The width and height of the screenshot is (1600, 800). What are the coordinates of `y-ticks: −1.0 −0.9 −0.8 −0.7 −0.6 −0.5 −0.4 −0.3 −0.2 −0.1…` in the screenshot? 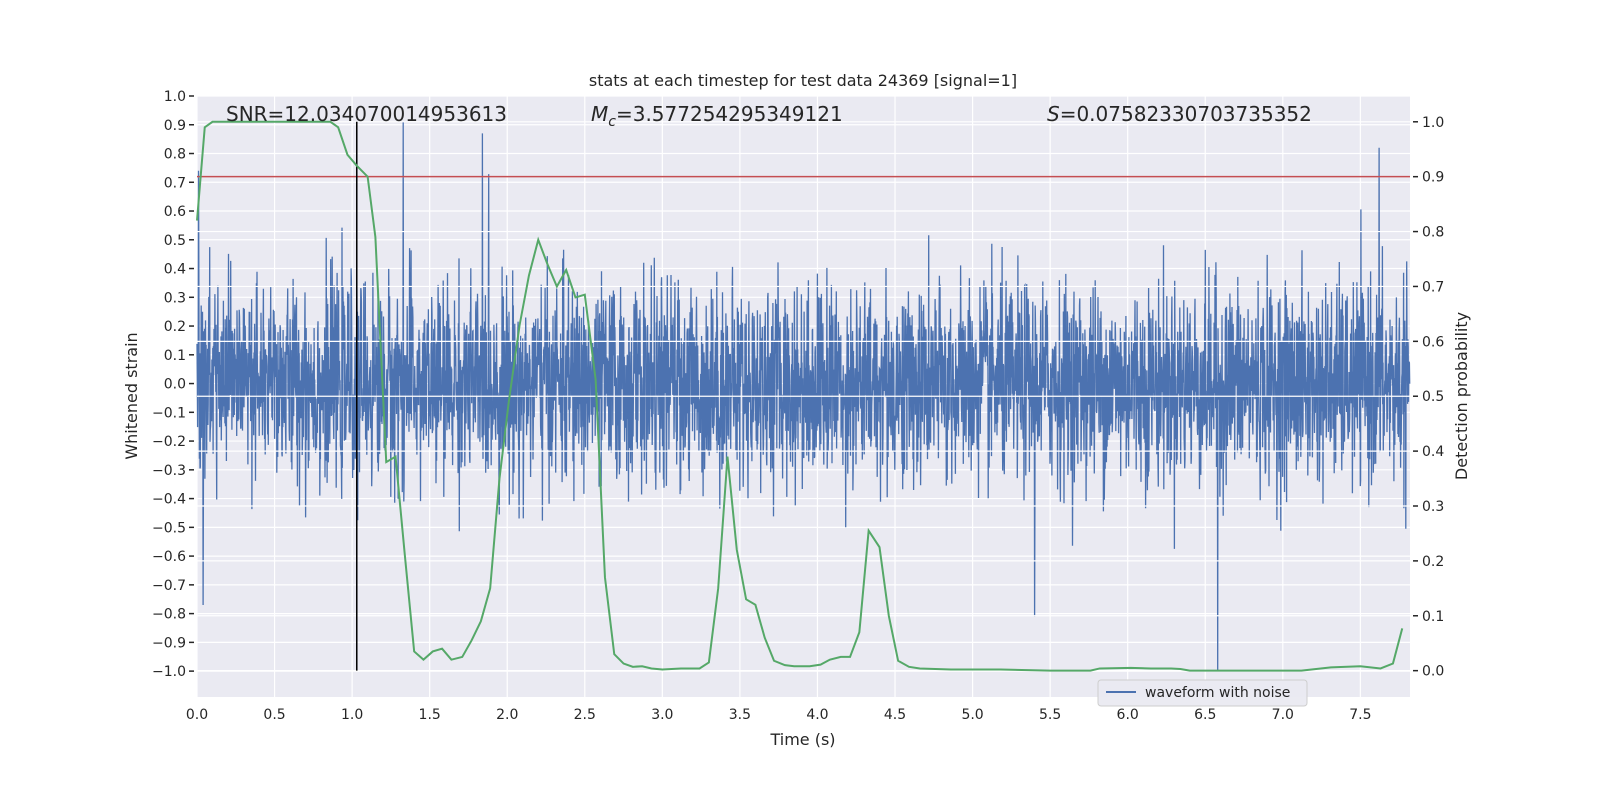 It's located at (173, 384).